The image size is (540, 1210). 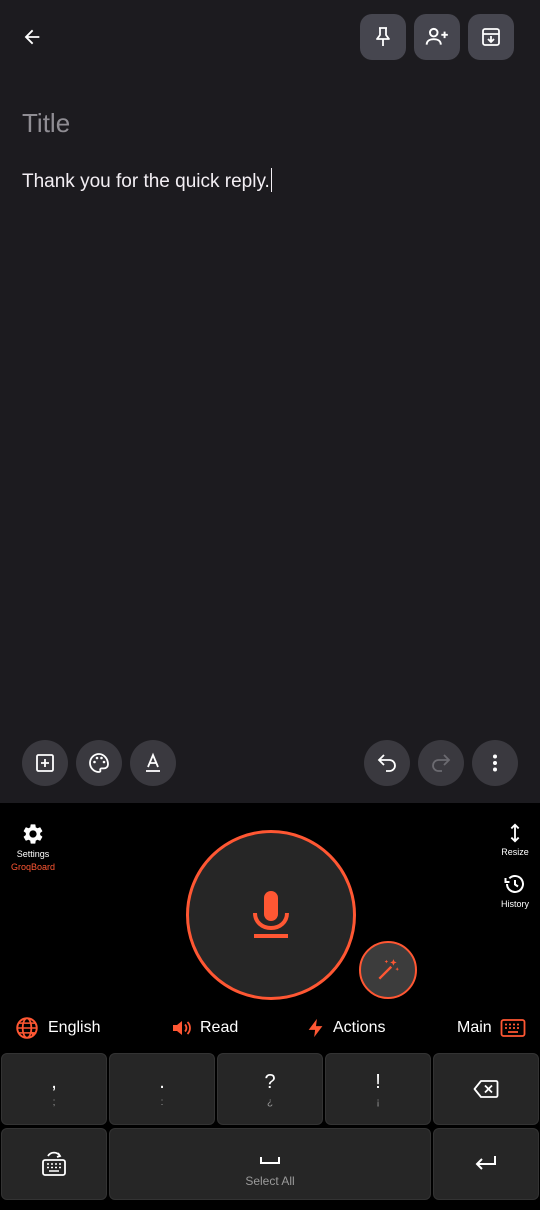 I want to click on archive-button, so click(x=491, y=37).